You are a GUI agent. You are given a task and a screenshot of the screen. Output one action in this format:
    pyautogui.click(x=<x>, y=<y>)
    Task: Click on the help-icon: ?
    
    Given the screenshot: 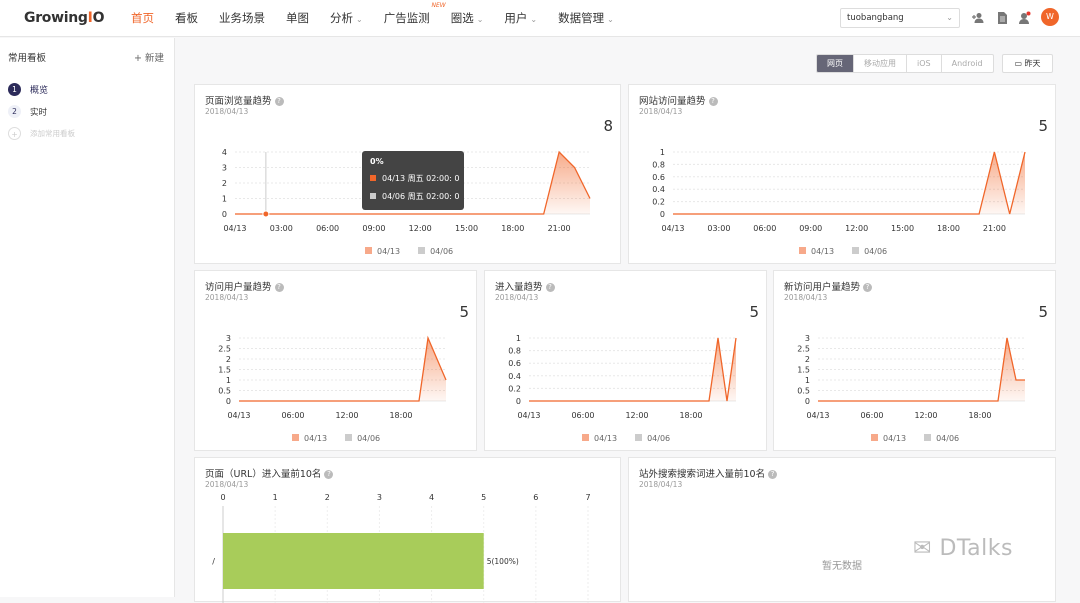 What is the action you would take?
    pyautogui.click(x=773, y=474)
    